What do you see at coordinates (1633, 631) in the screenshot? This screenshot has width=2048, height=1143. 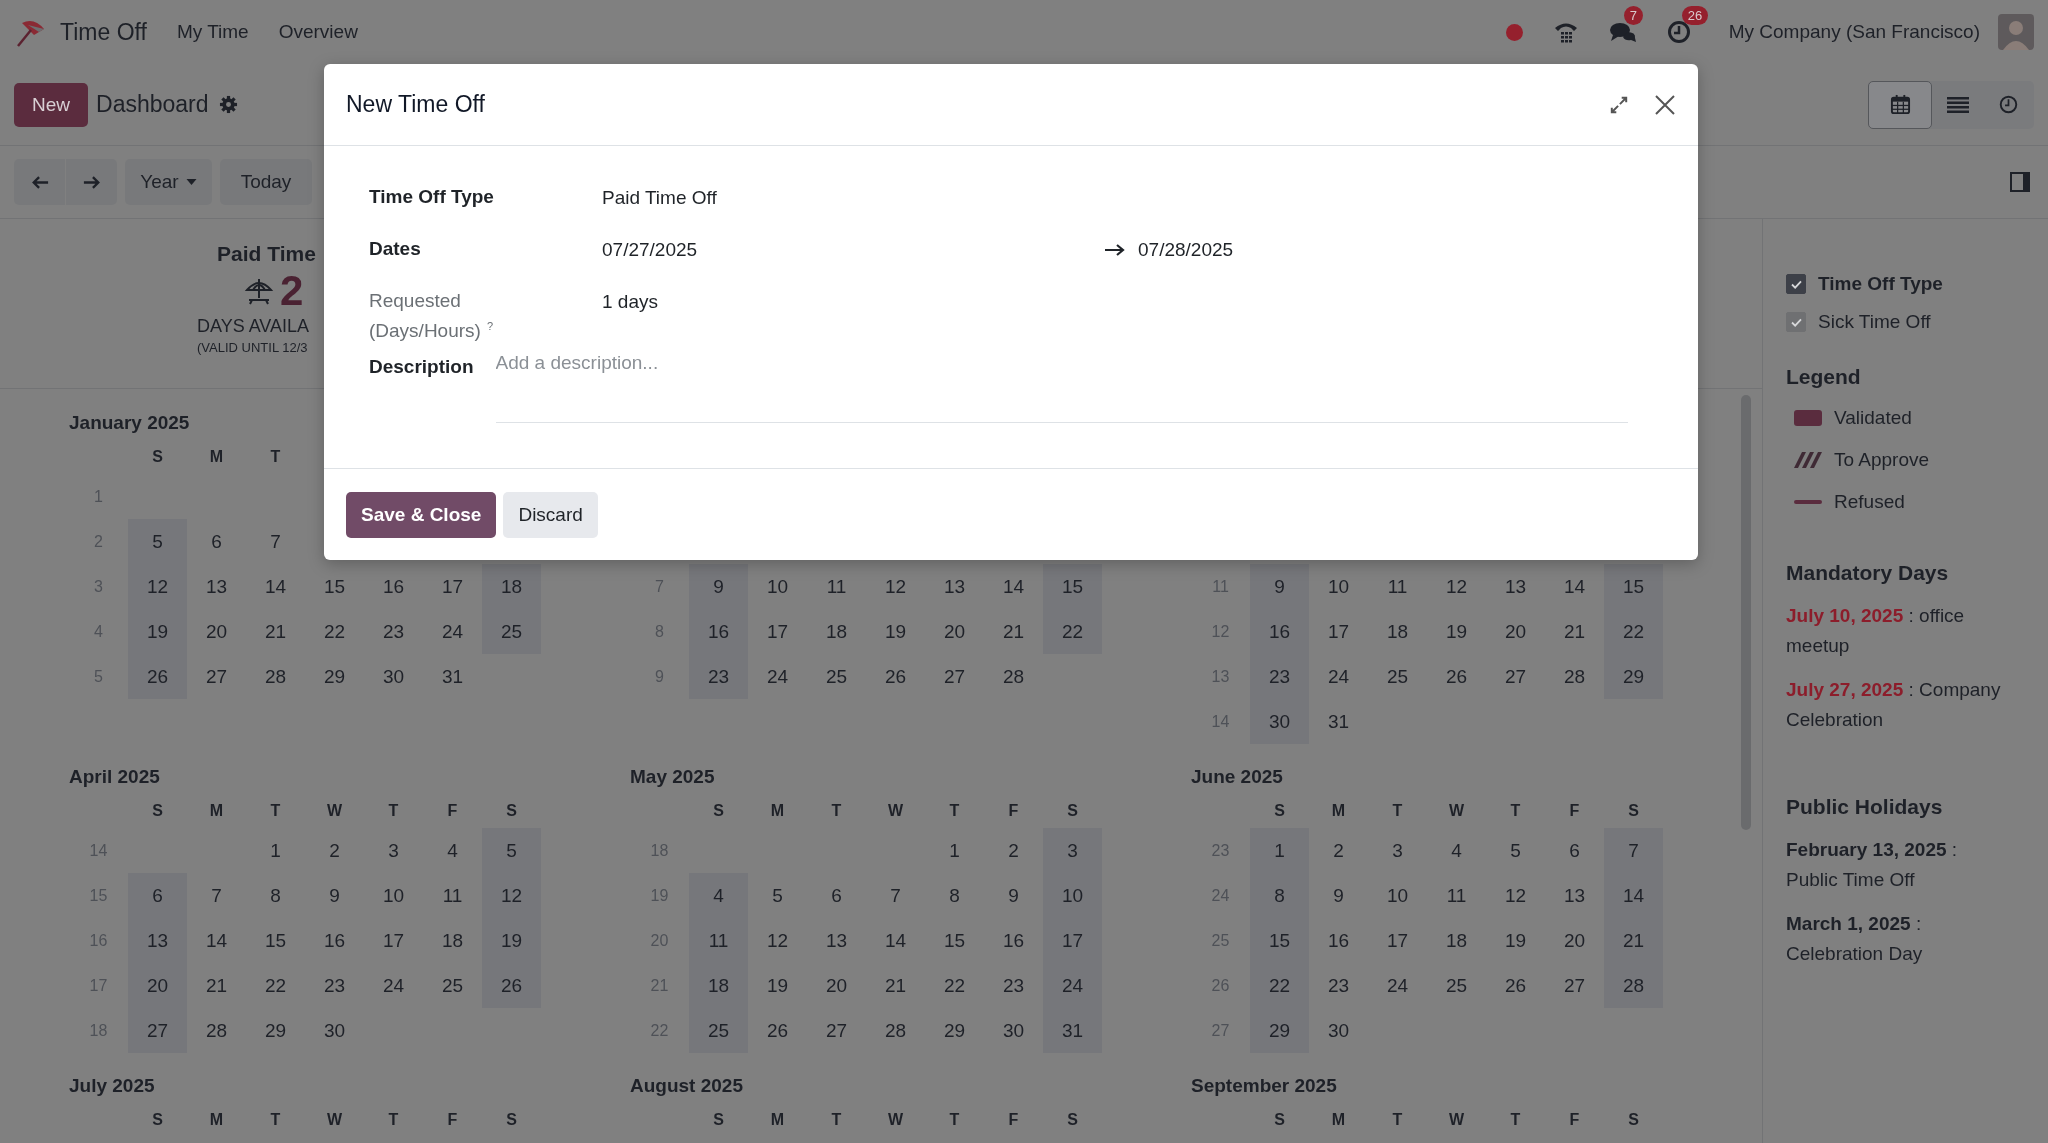 I see `day-cell: 22` at bounding box center [1633, 631].